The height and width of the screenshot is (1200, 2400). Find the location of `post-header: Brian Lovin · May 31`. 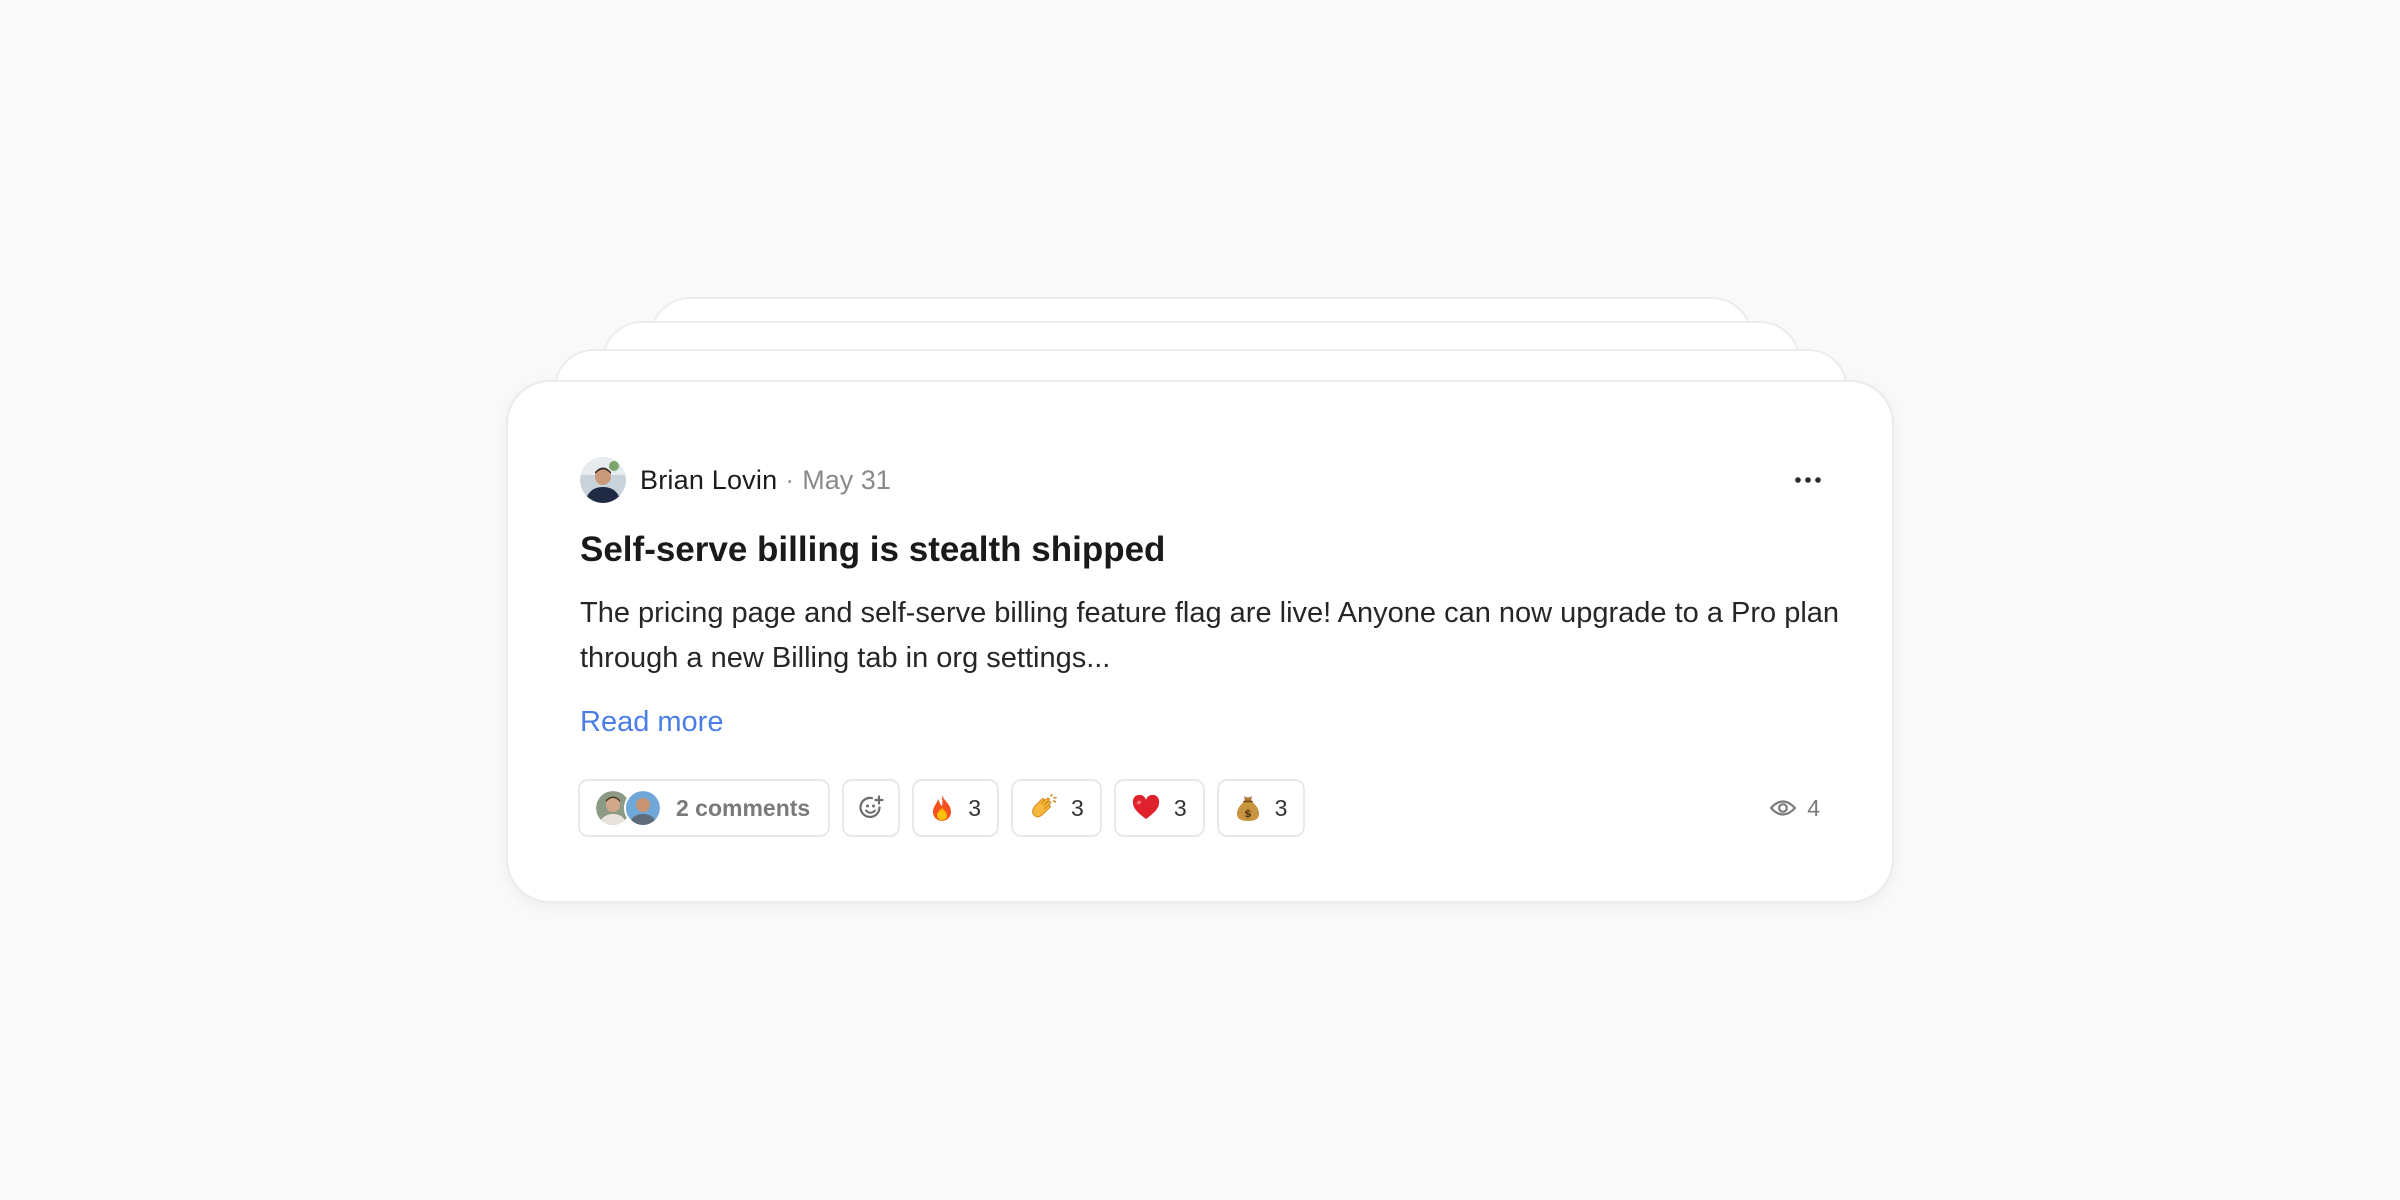

post-header: Brian Lovin · May 31 is located at coordinates (735, 480).